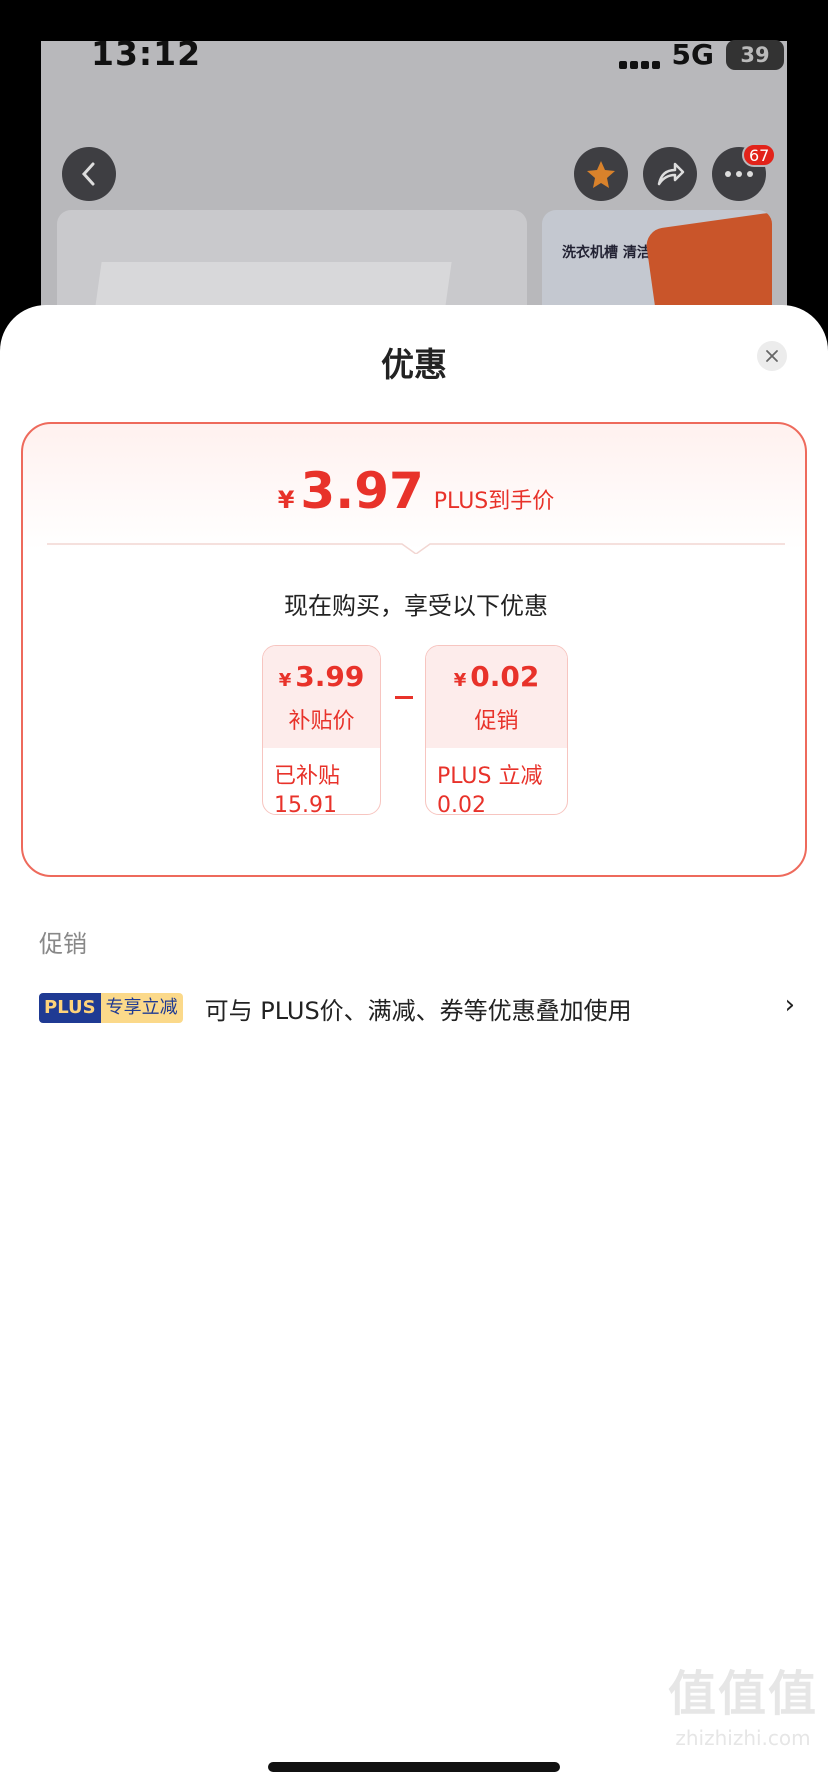  I want to click on promotion-label: 促销, so click(496, 721).